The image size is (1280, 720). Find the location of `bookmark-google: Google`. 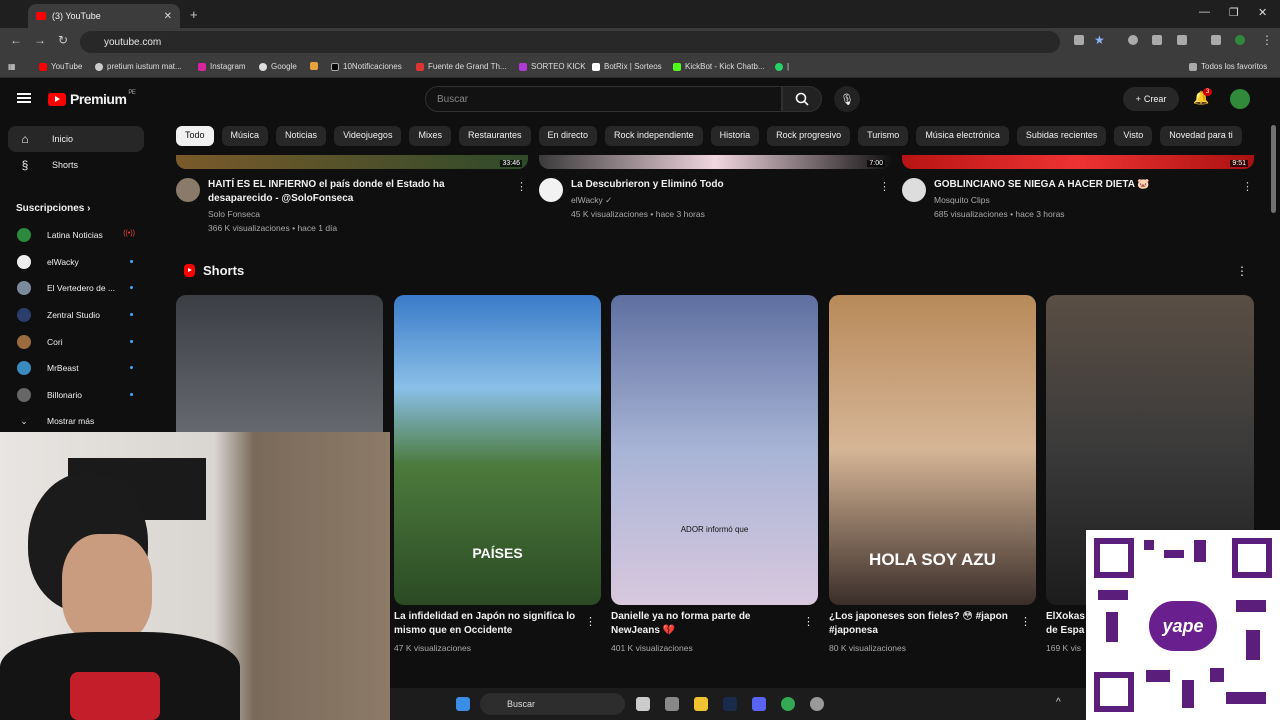

bookmark-google: Google is located at coordinates (278, 66).